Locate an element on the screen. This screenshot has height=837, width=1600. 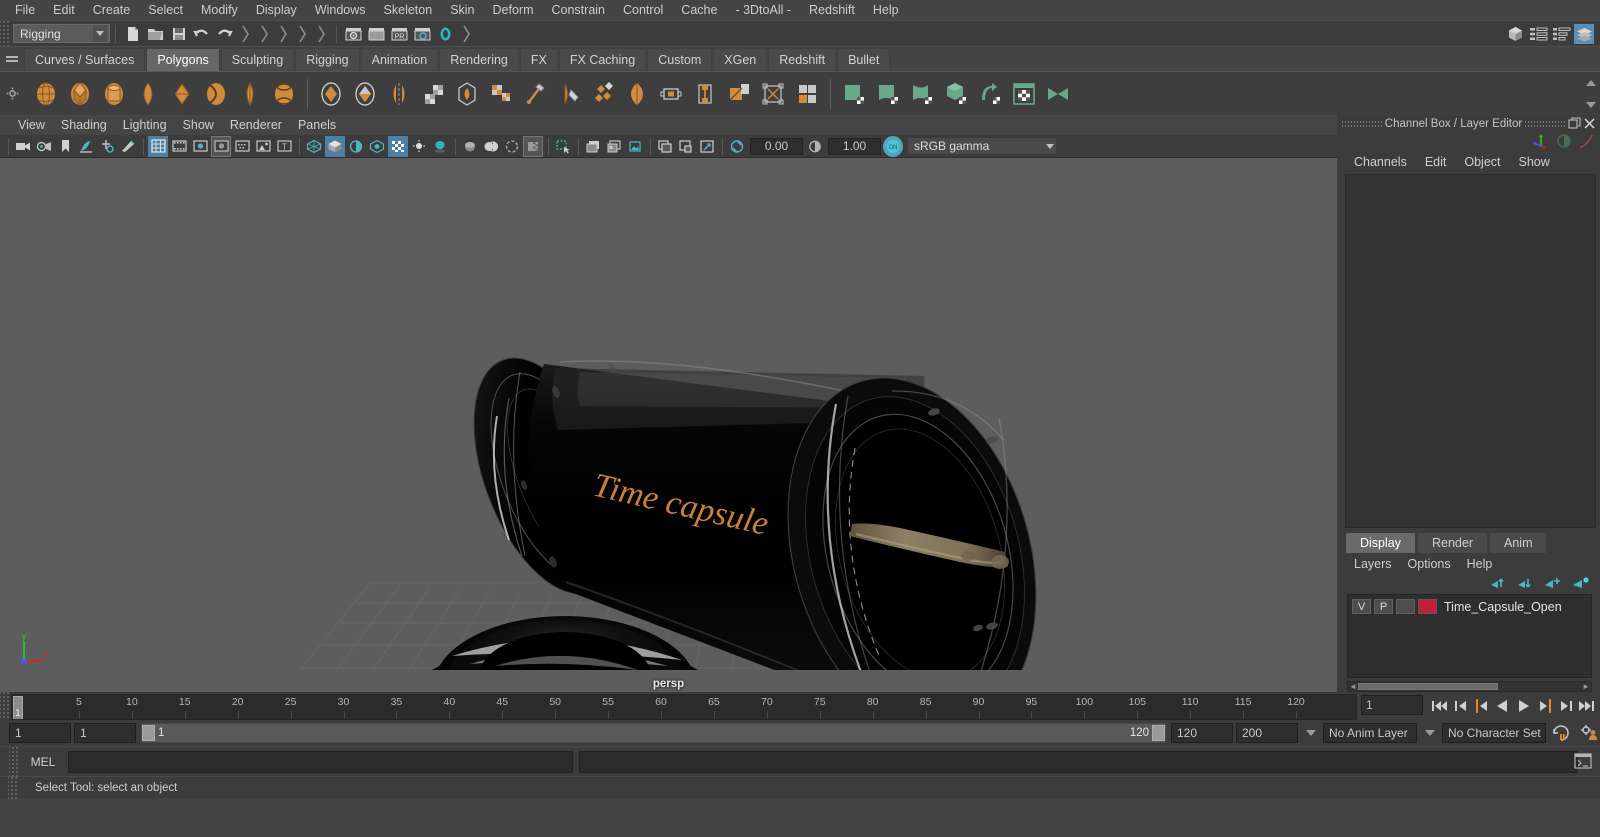
two-d-pan-zoom-icon is located at coordinates (107, 146).